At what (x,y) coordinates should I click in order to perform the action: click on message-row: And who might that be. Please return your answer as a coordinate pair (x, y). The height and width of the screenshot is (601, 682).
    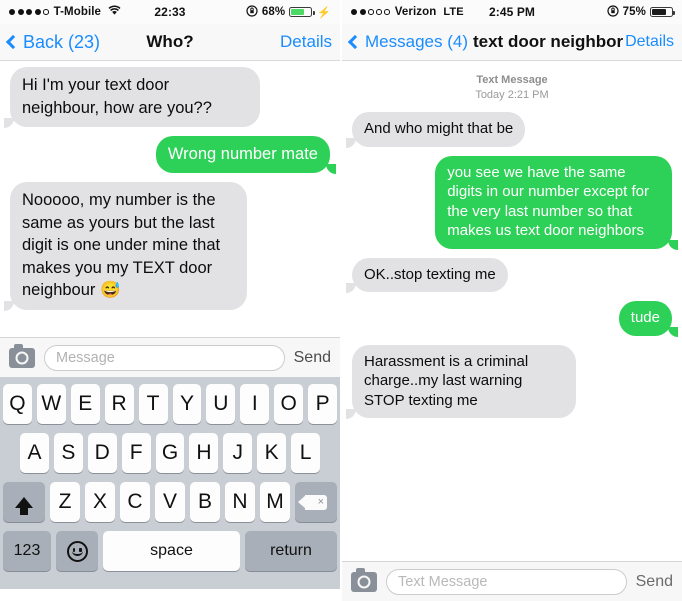
    Looking at the image, I should click on (512, 129).